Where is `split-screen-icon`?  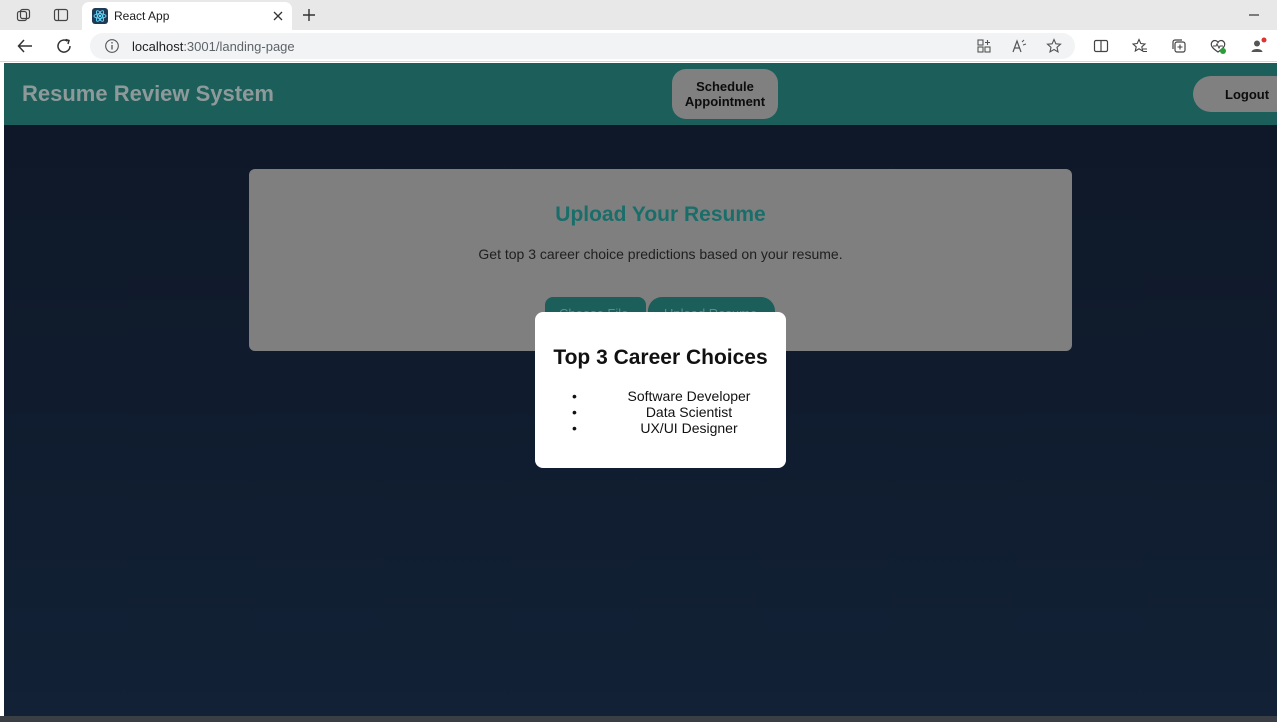
split-screen-icon is located at coordinates (1101, 46).